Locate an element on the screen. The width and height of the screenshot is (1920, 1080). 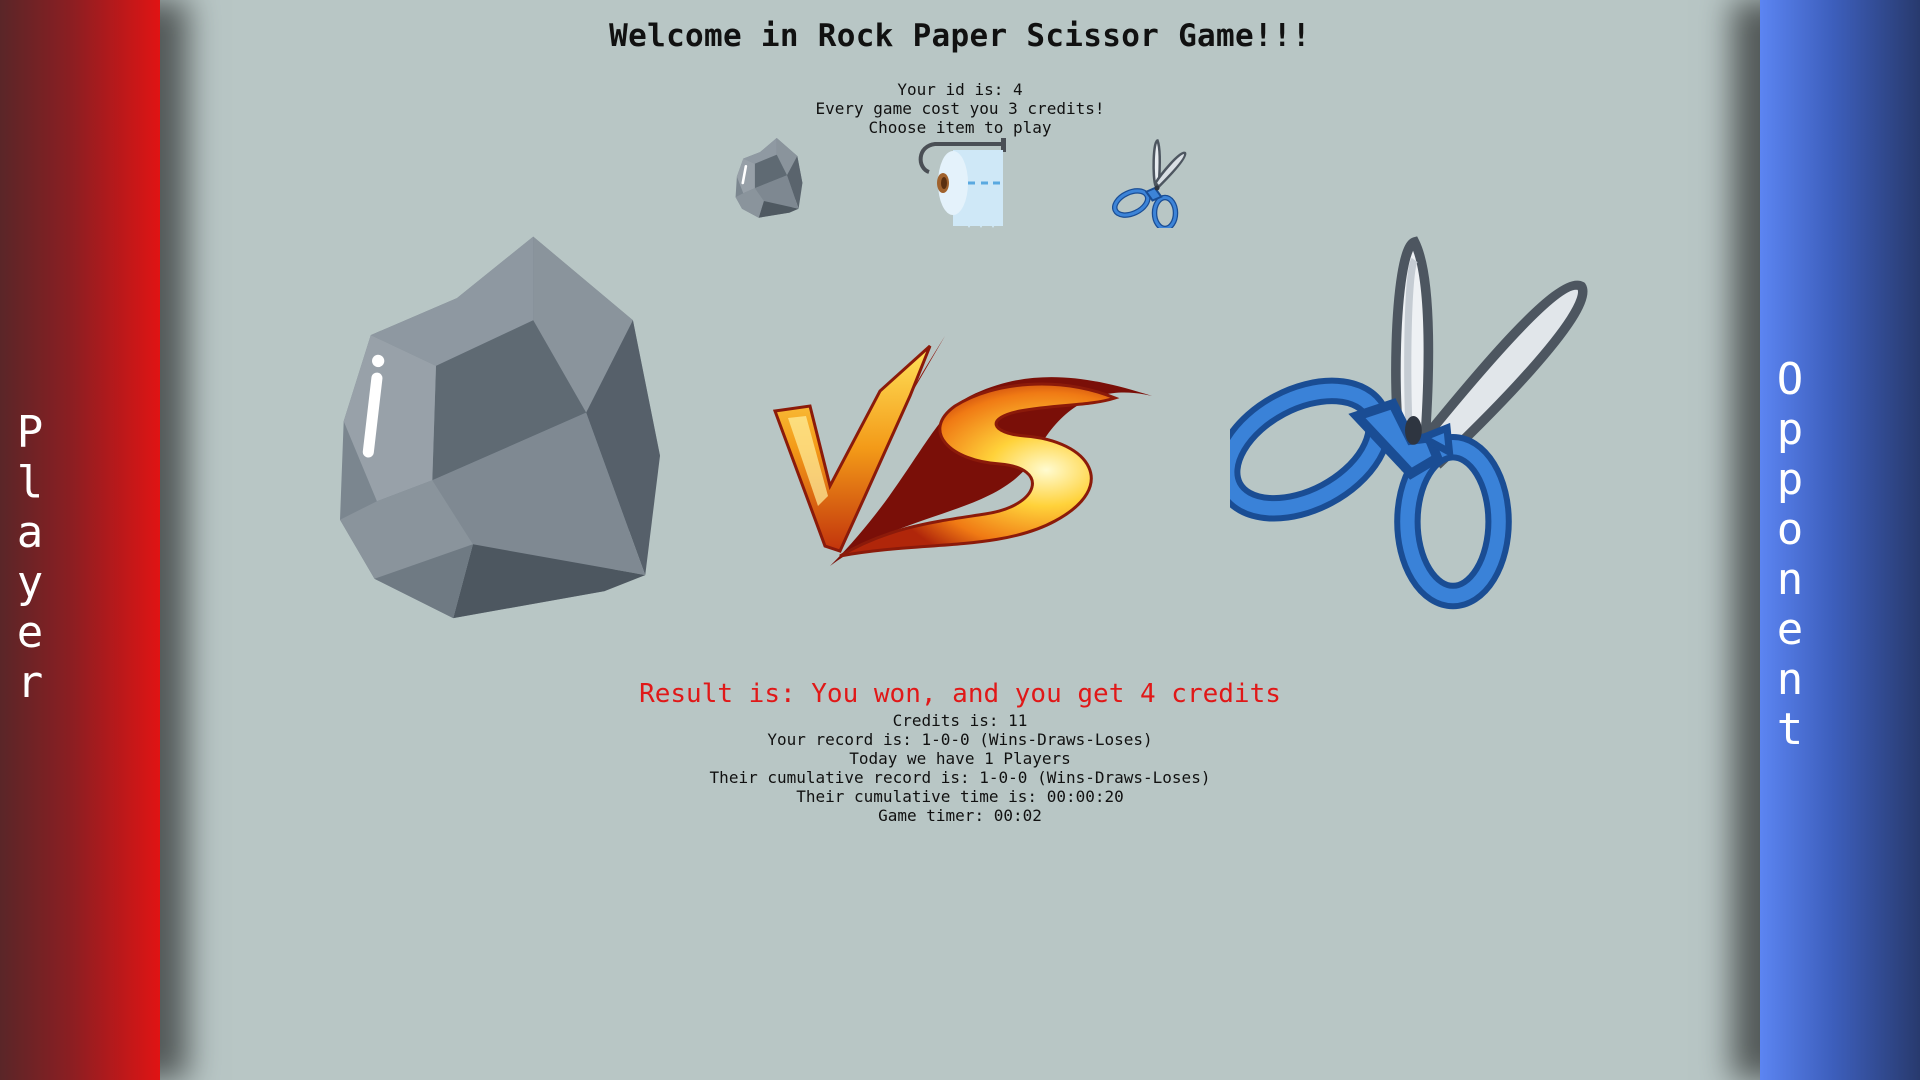
player-label: Player is located at coordinates (30, 557).